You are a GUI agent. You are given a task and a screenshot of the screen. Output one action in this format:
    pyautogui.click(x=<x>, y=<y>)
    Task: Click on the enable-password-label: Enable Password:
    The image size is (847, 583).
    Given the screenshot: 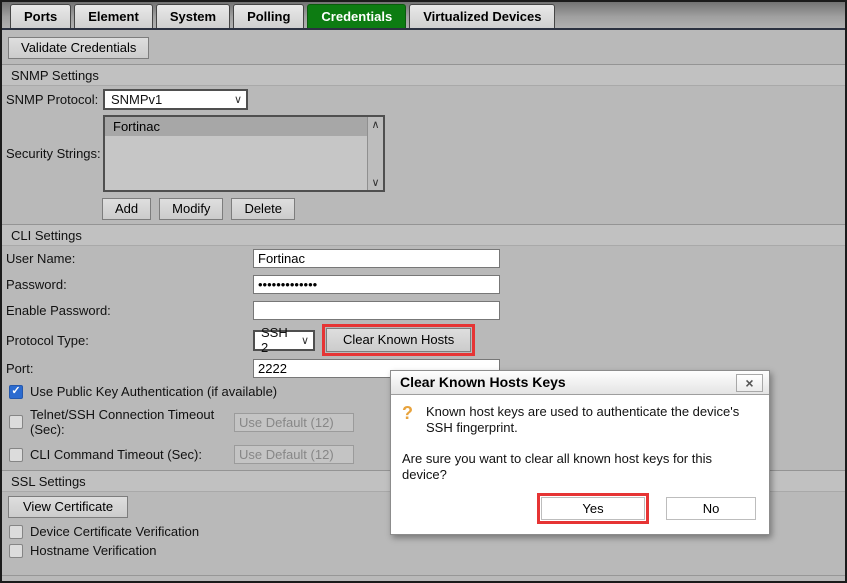 What is the action you would take?
    pyautogui.click(x=58, y=310)
    